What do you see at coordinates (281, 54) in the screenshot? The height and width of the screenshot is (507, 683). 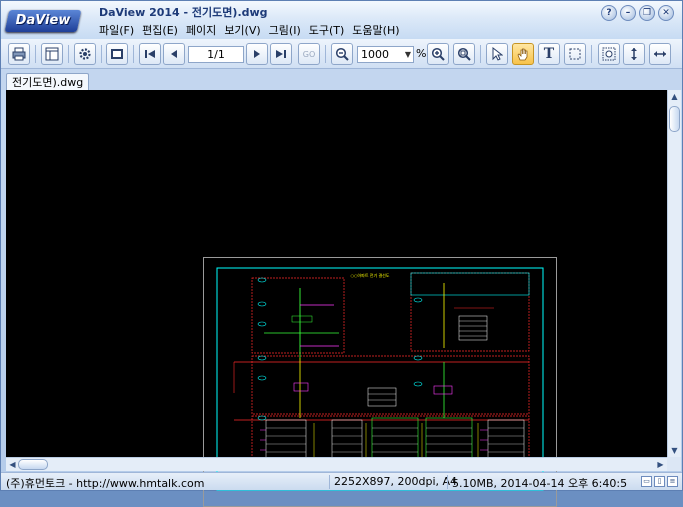 I see `last-page-icon` at bounding box center [281, 54].